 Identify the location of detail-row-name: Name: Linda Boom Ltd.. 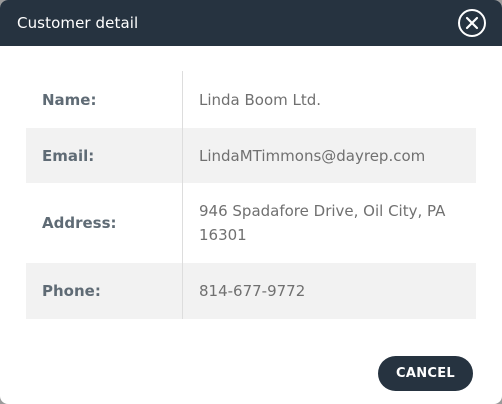
(251, 99).